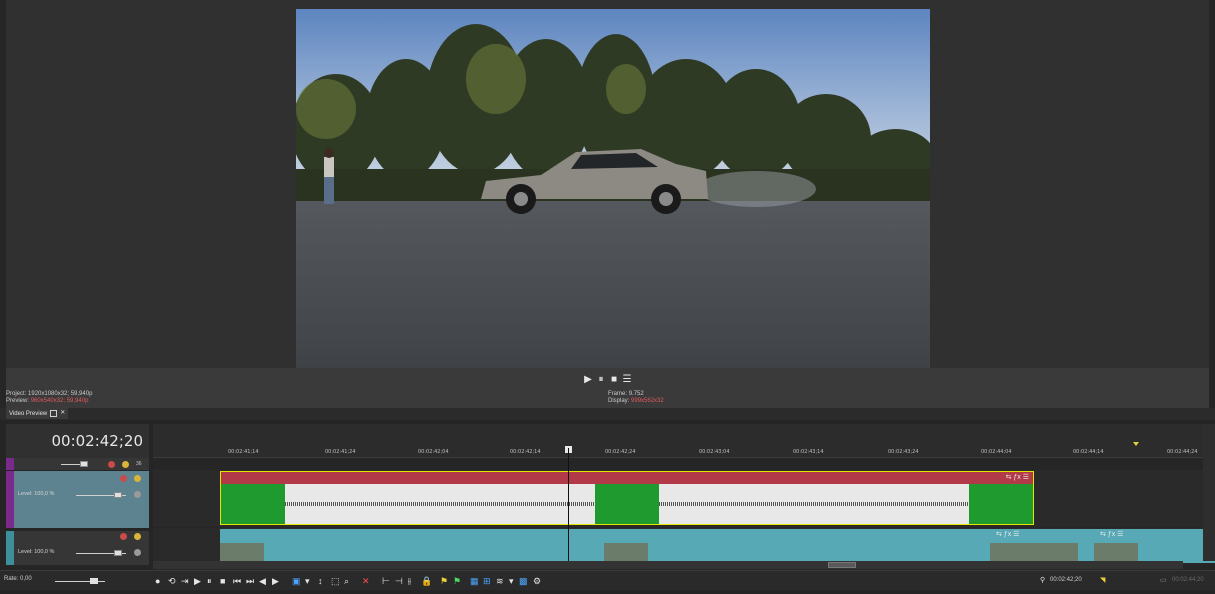  What do you see at coordinates (996, 452) in the screenshot?
I see `ruler-label: 00:02:44;04` at bounding box center [996, 452].